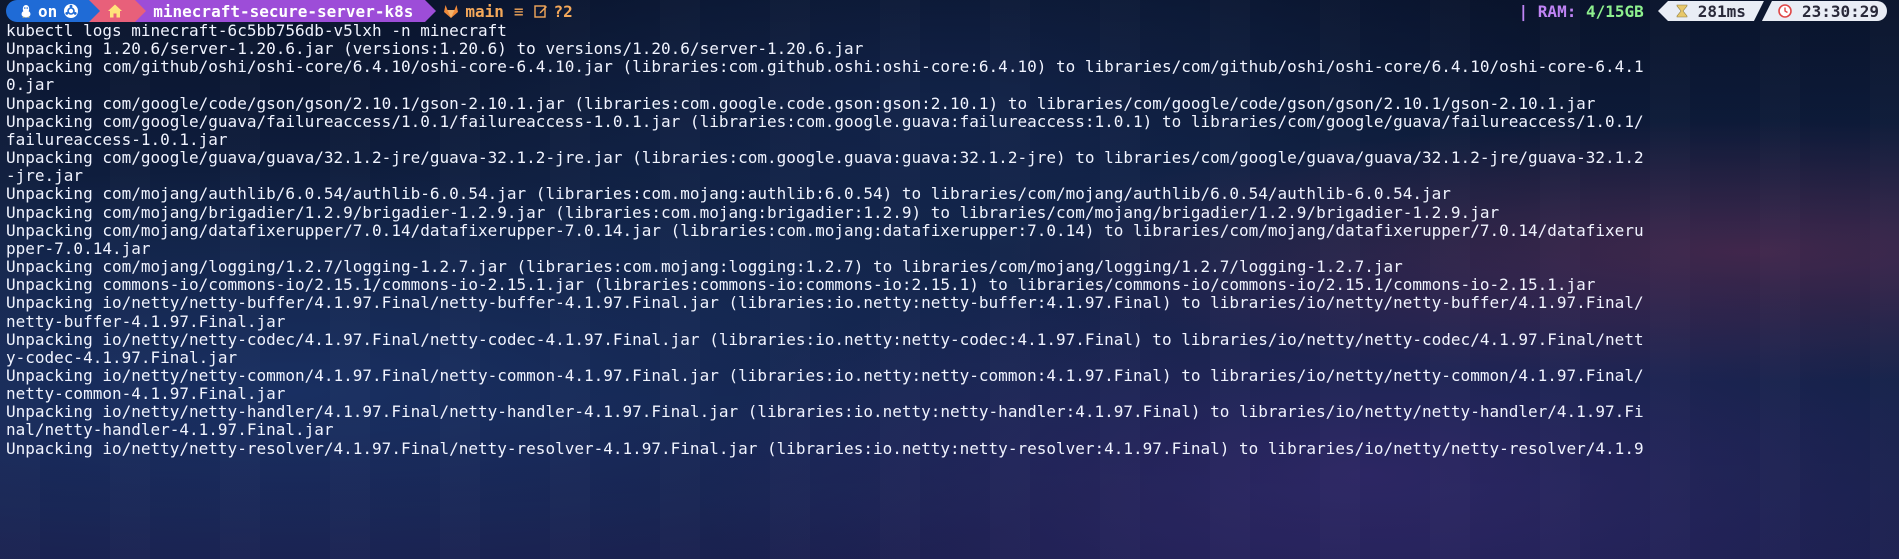 This screenshot has height=559, width=1899. Describe the element at coordinates (563, 11) in the screenshot. I see `git-status-count: ?2` at that location.